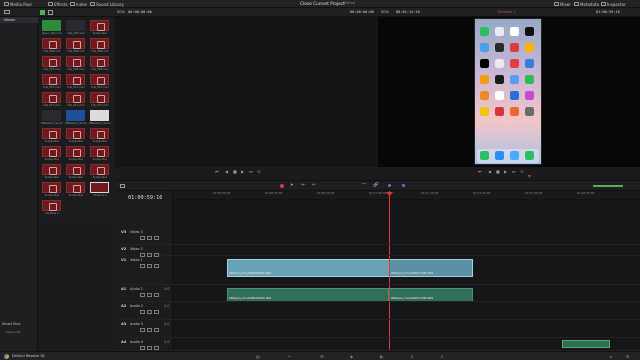 Image resolution: width=640 pixels, height=360 pixels. Describe the element at coordinates (389, 185) in the screenshot. I see `flag-icon` at that location.